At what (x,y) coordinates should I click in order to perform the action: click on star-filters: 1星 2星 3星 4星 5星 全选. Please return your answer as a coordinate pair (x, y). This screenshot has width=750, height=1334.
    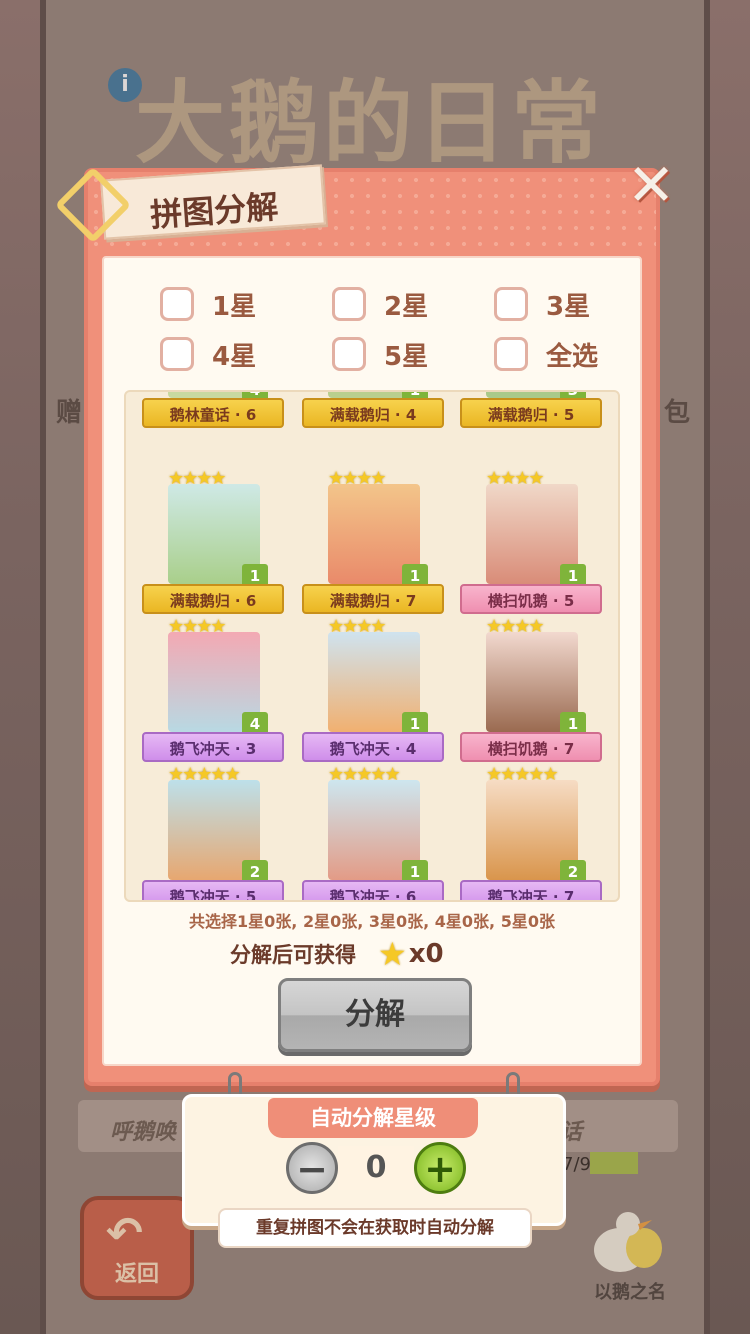
    Looking at the image, I should click on (386, 329).